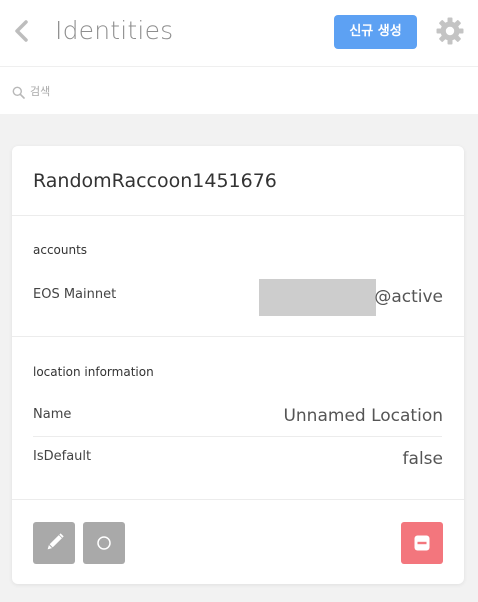 This screenshot has width=478, height=602. I want to click on search-bar, so click(239, 90).